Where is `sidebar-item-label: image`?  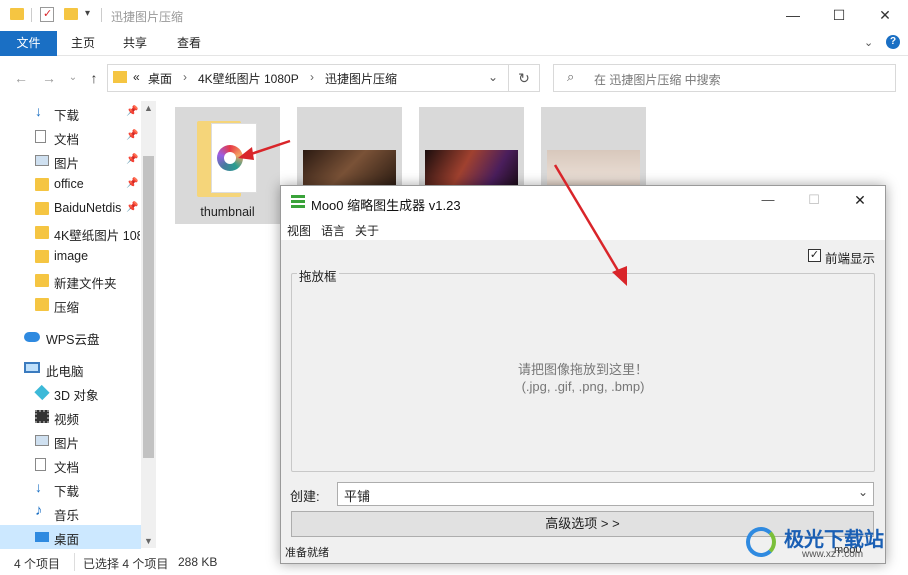 sidebar-item-label: image is located at coordinates (71, 256).